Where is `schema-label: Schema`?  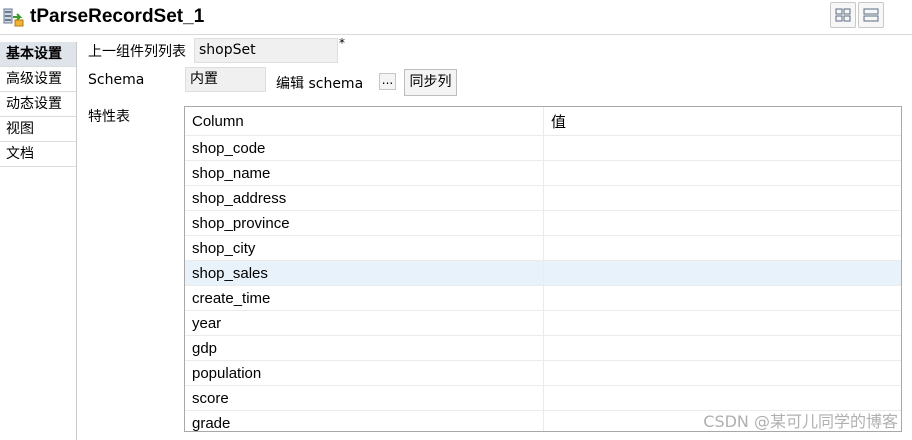
schema-label: Schema is located at coordinates (116, 80).